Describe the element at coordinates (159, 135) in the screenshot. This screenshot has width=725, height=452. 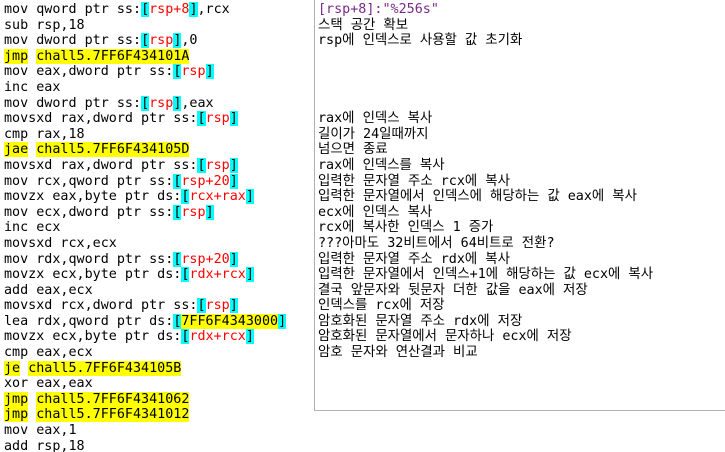
I see `instruction-row: cmp rax,18` at that location.